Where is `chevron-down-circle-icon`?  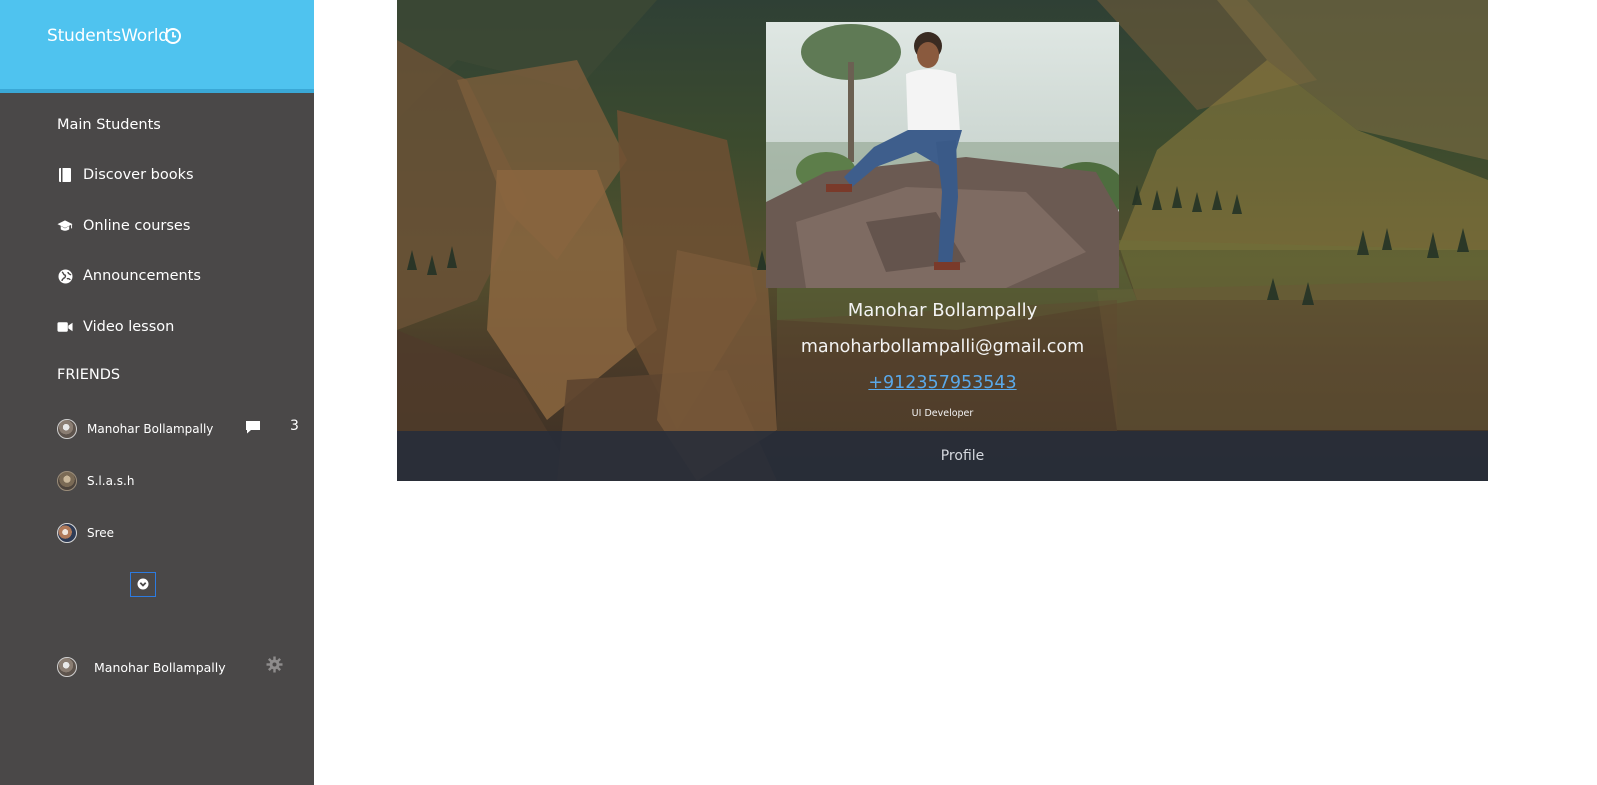
chevron-down-circle-icon is located at coordinates (143, 584).